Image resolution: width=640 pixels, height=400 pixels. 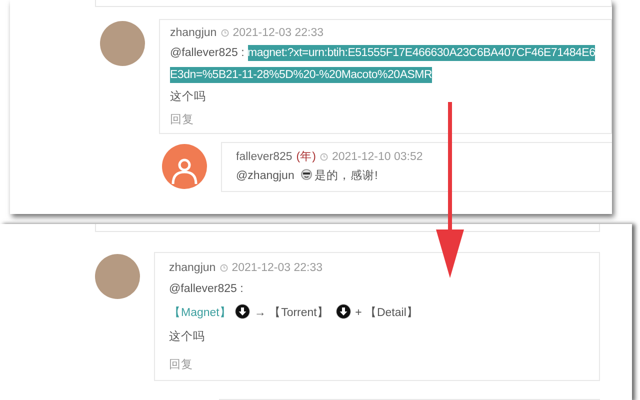 What do you see at coordinates (260, 313) in the screenshot?
I see `comment-text: →` at bounding box center [260, 313].